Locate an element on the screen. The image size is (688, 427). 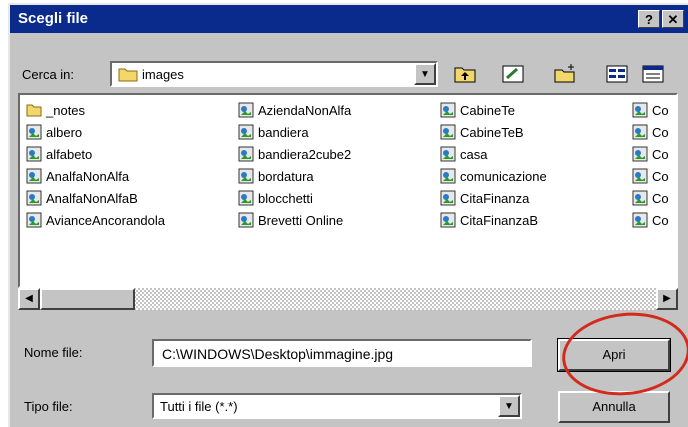
list-item: Brevetti Online is located at coordinates (294, 220).